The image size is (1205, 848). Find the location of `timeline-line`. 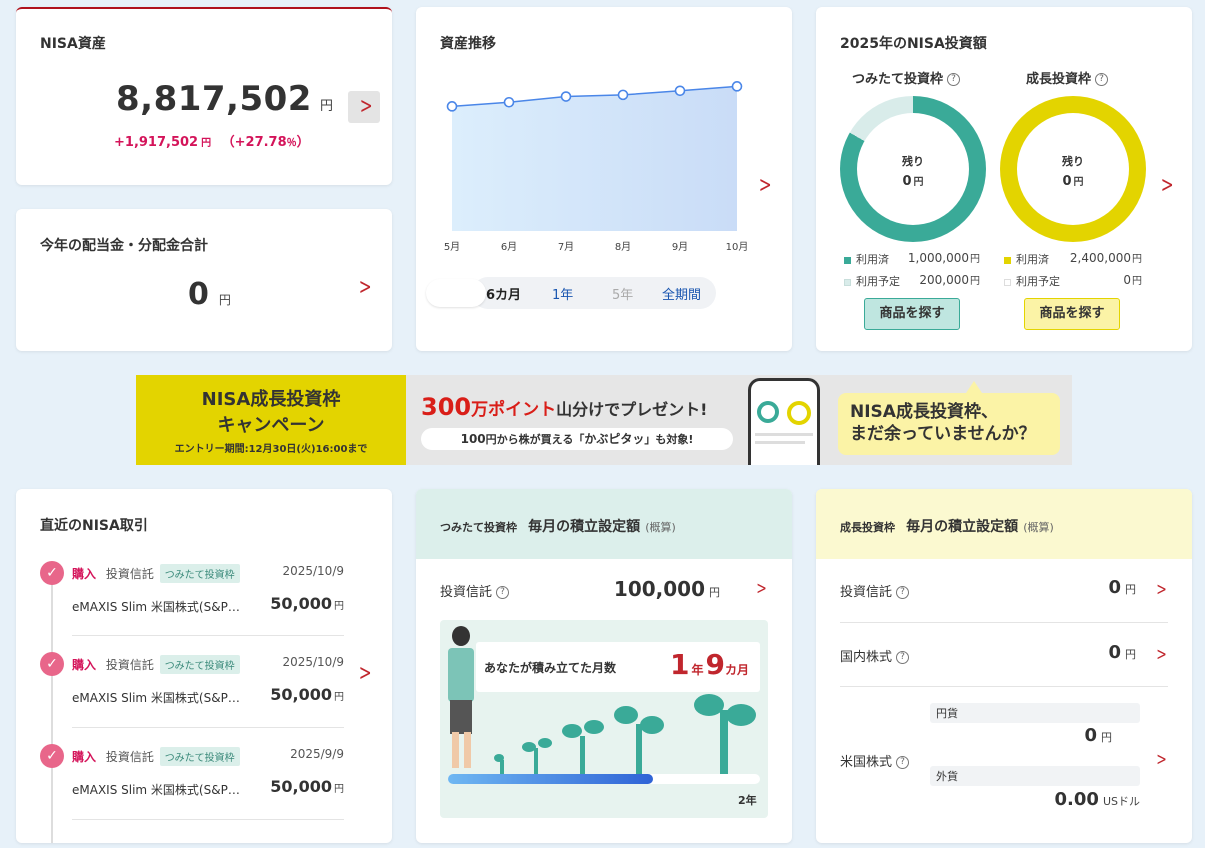

timeline-line is located at coordinates (52, 706).